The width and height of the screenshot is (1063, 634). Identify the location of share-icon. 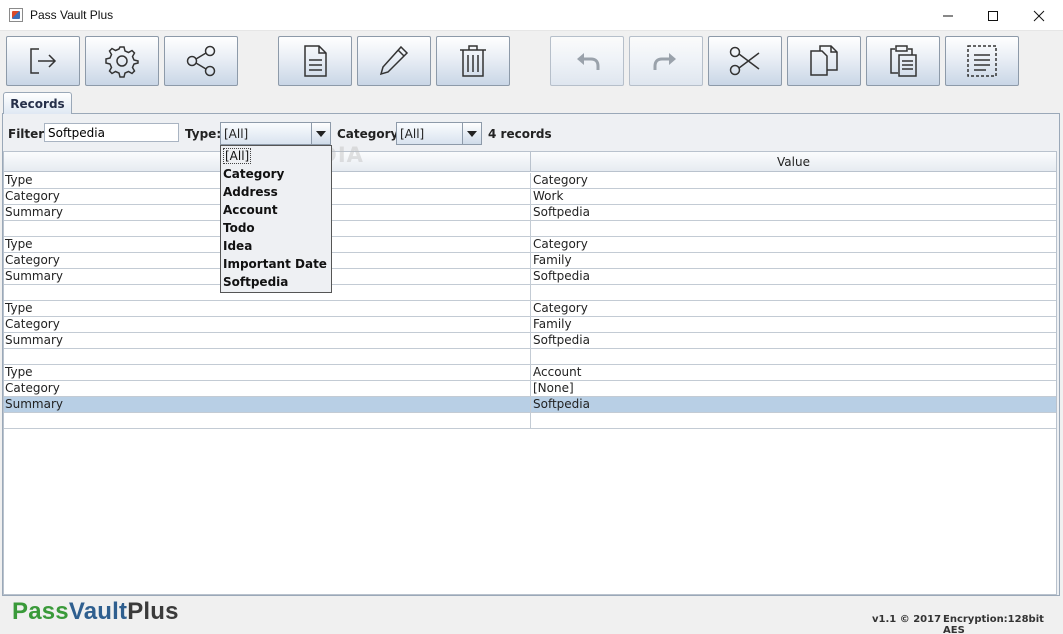
(201, 61).